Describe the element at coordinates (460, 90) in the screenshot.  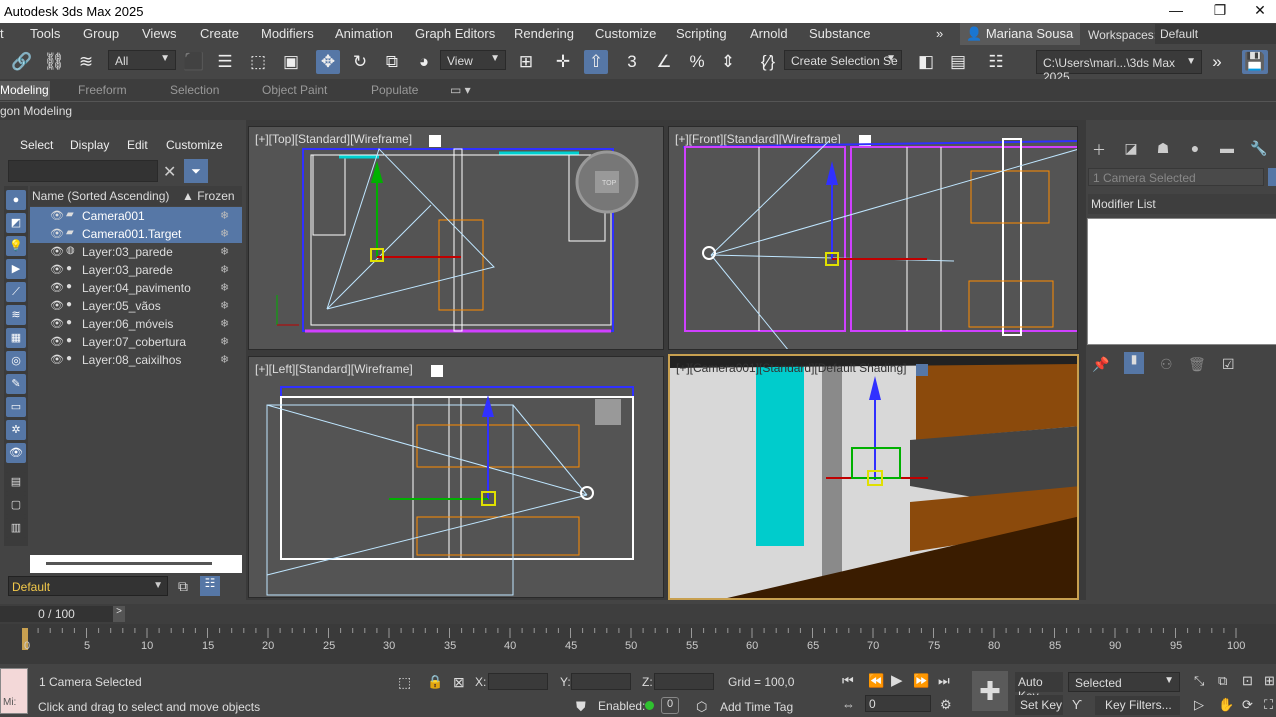
I see `ribbon-options-icon: ▭ ▾` at that location.